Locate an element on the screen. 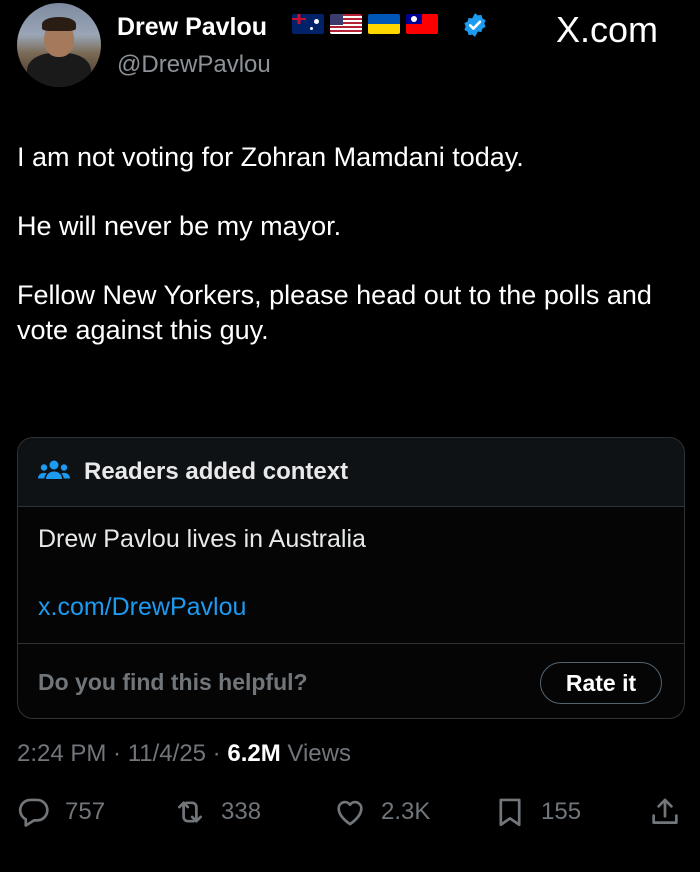 The height and width of the screenshot is (872, 700). tweet-time: 2:24 PM is located at coordinates (61, 753).